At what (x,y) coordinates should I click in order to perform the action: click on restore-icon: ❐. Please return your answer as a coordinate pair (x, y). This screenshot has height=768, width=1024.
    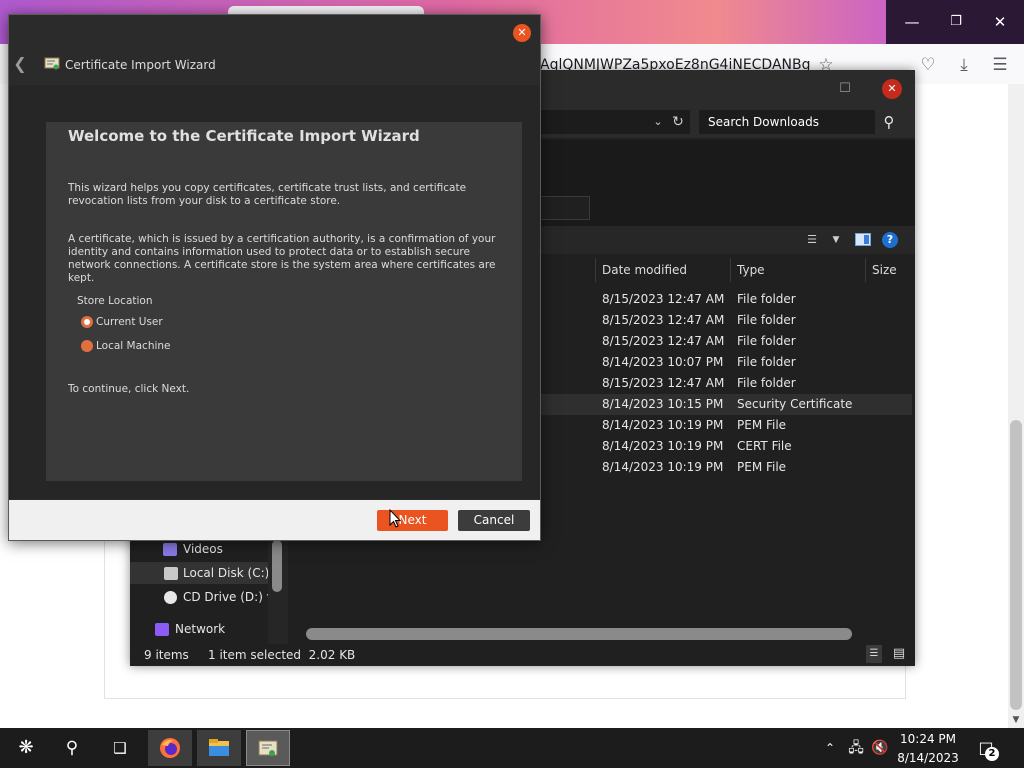
    Looking at the image, I should click on (956, 22).